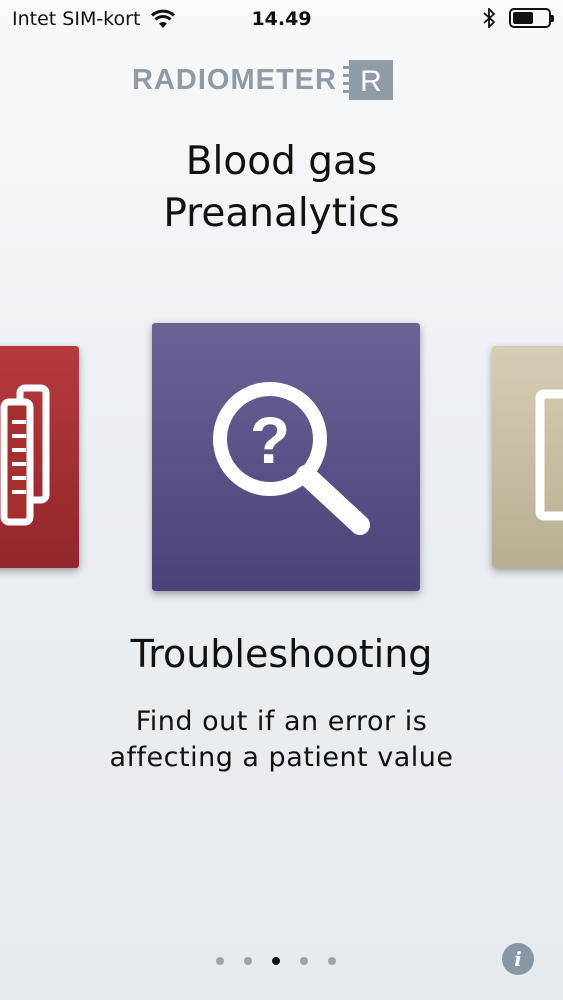 The width and height of the screenshot is (563, 1000). I want to click on brand-name: RADIOMETER, so click(234, 79).